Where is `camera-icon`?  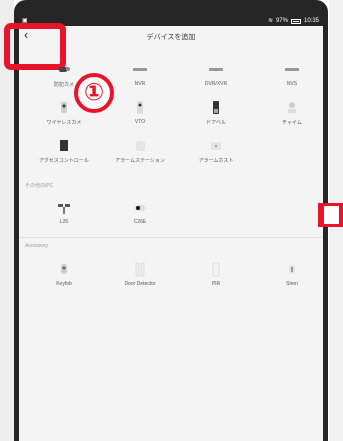 camera-icon is located at coordinates (64, 69).